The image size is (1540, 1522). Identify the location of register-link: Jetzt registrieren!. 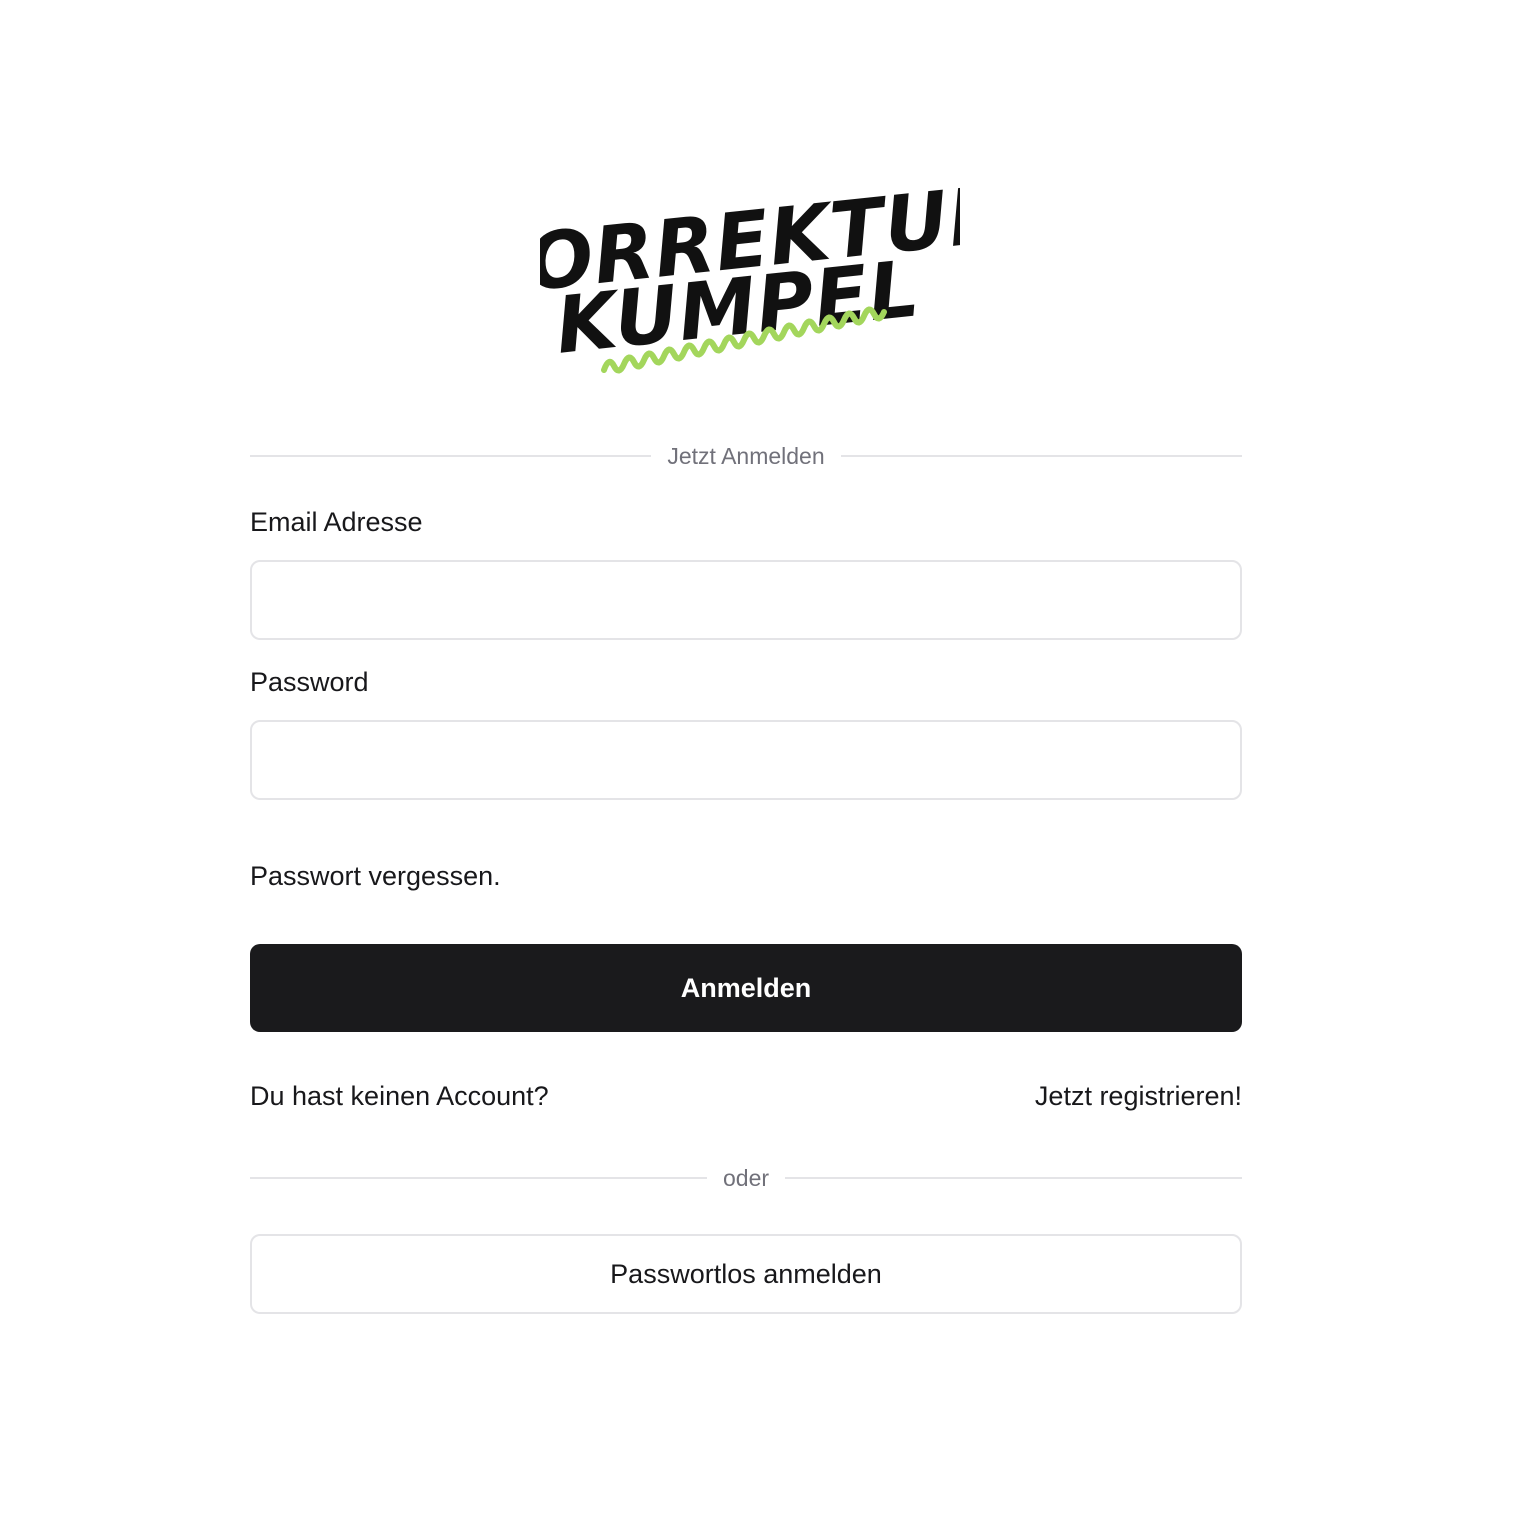
(1138, 1096).